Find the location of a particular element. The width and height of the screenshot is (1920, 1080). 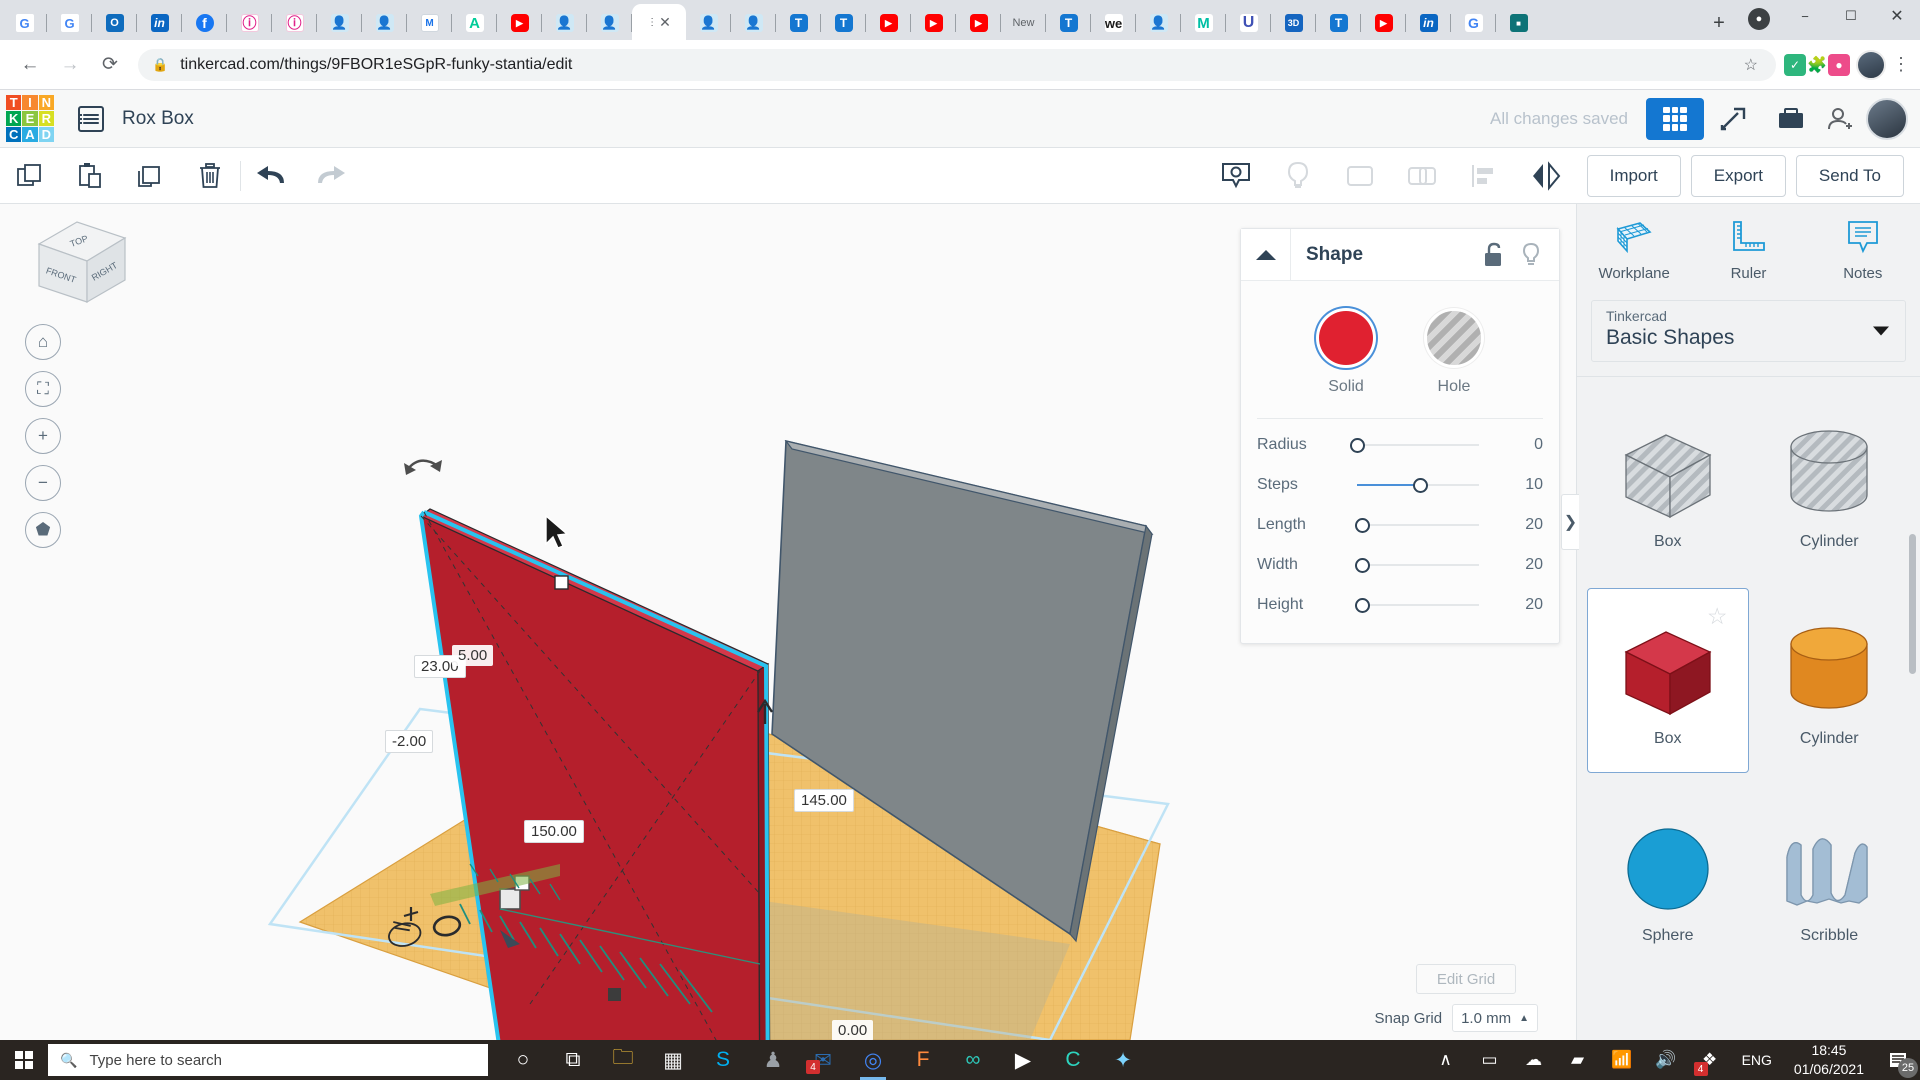

maximize-button: ☐ is located at coordinates (1851, 16).